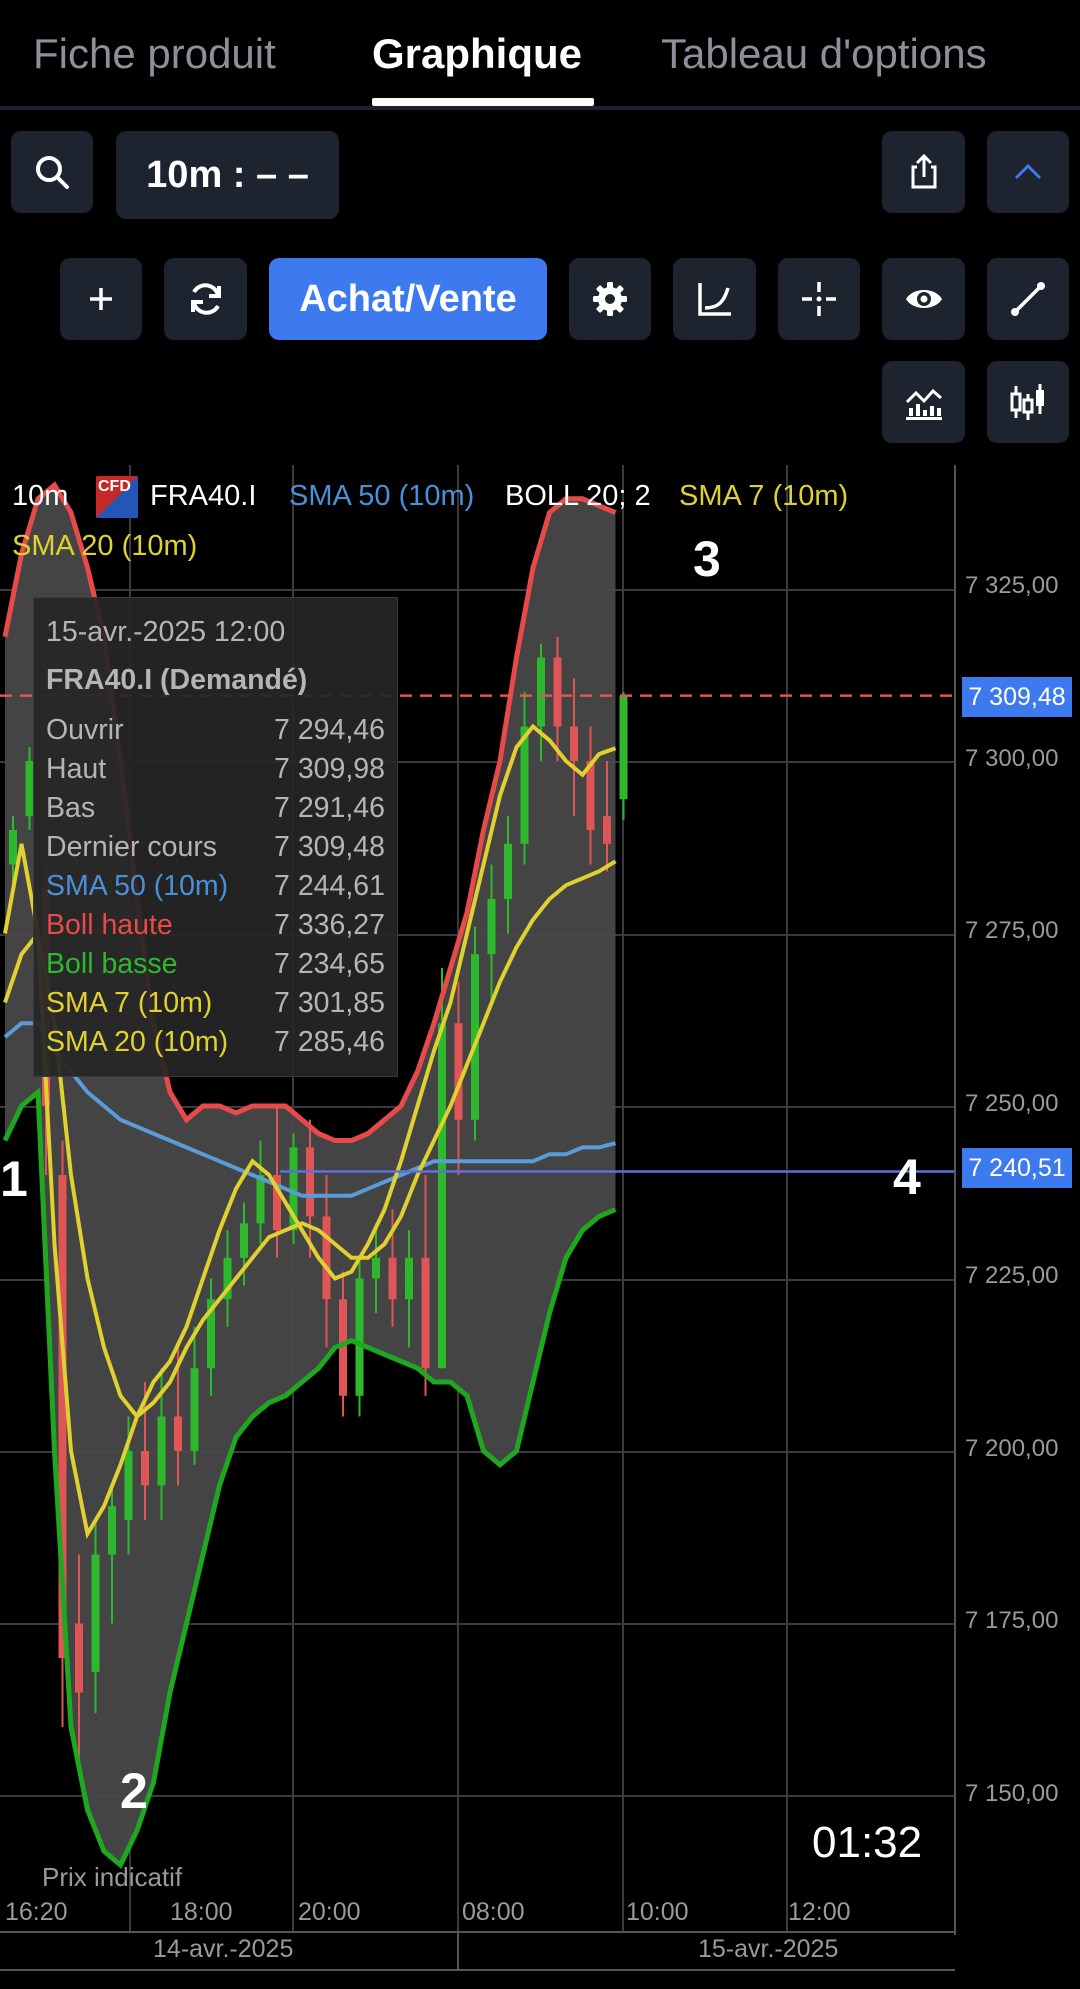 The height and width of the screenshot is (1989, 1080). I want to click on tooltip-row-label: Ouvrir, so click(85, 730).